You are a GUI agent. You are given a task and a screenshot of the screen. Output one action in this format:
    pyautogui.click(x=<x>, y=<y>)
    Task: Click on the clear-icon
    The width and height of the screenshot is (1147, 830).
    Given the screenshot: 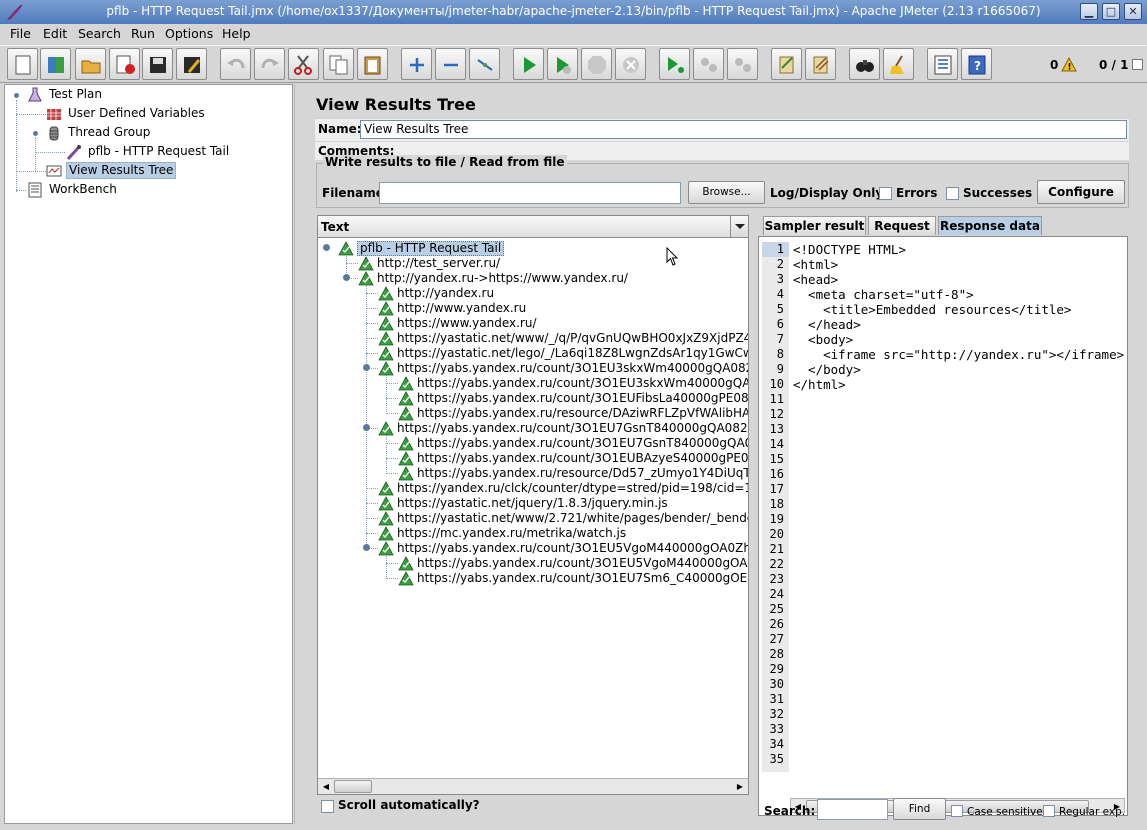 What is the action you would take?
    pyautogui.click(x=786, y=65)
    